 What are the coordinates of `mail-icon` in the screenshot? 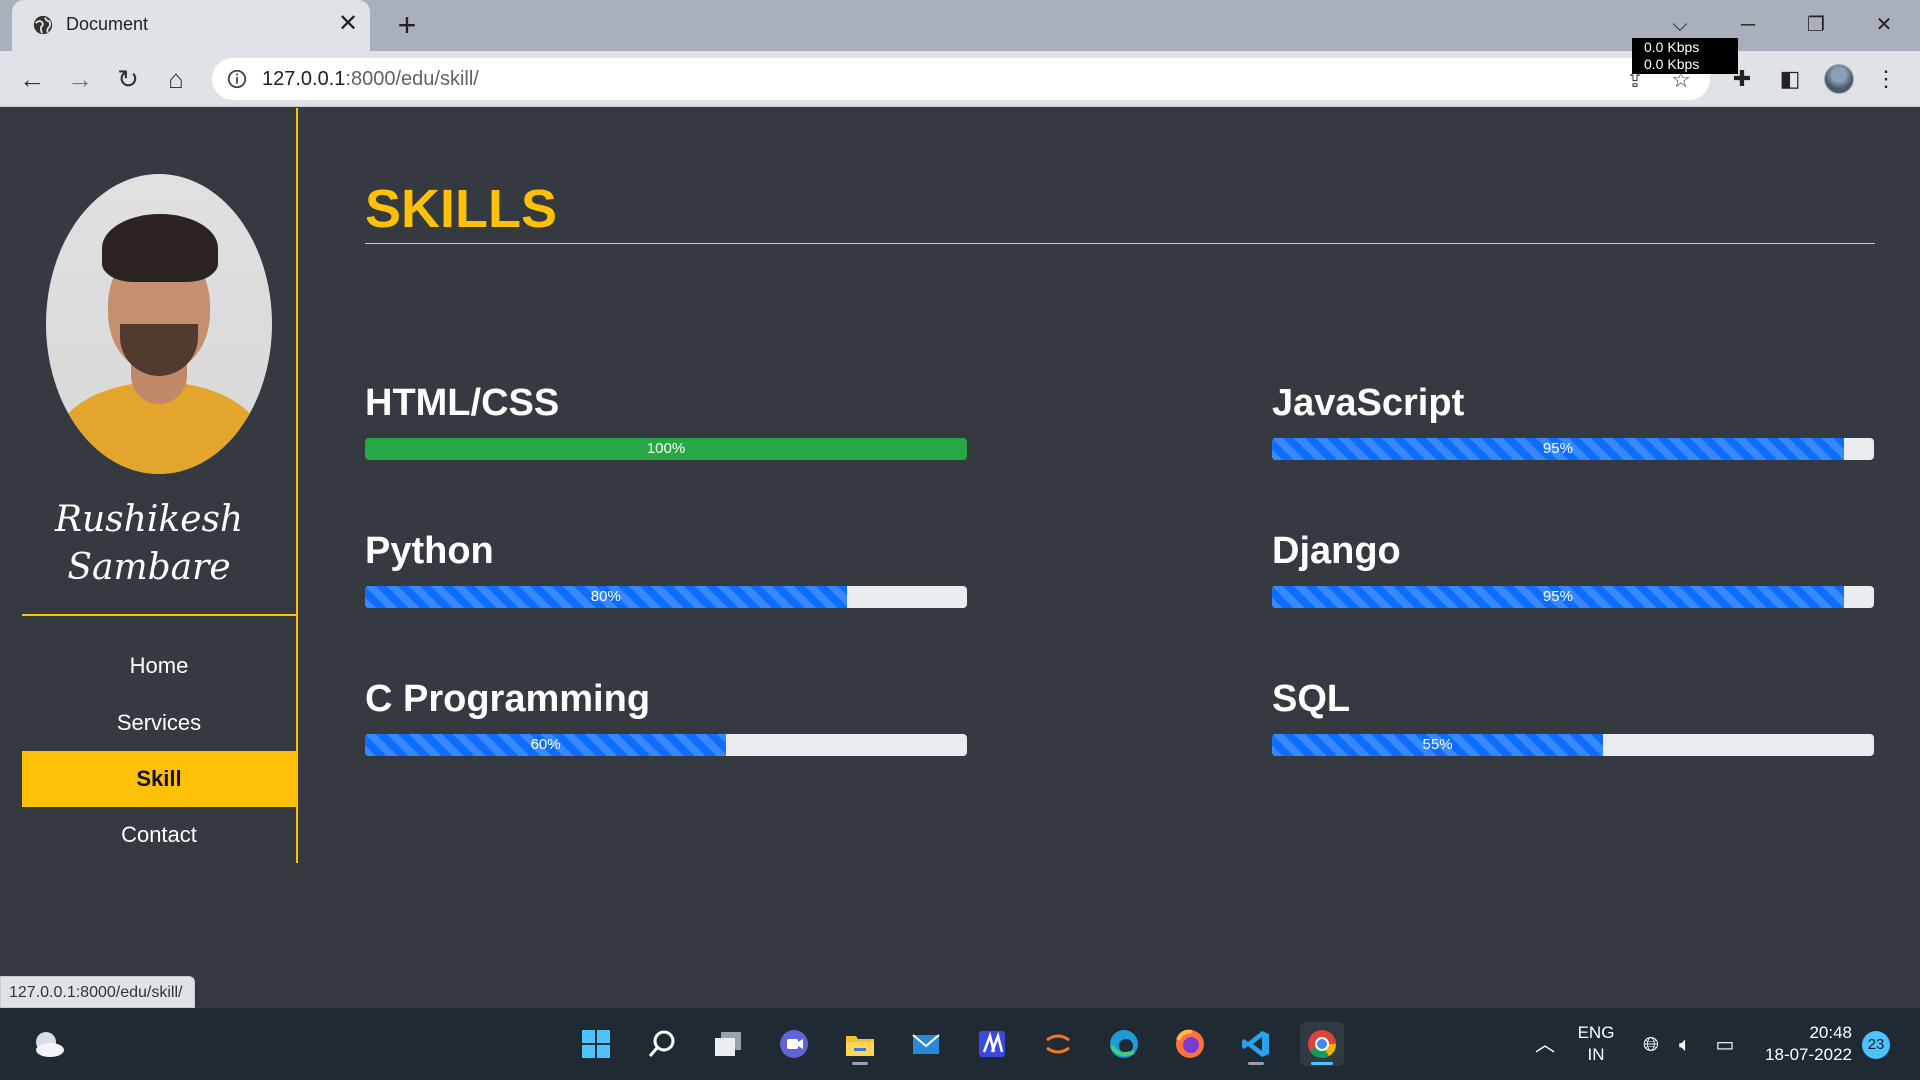 It's located at (926, 1044).